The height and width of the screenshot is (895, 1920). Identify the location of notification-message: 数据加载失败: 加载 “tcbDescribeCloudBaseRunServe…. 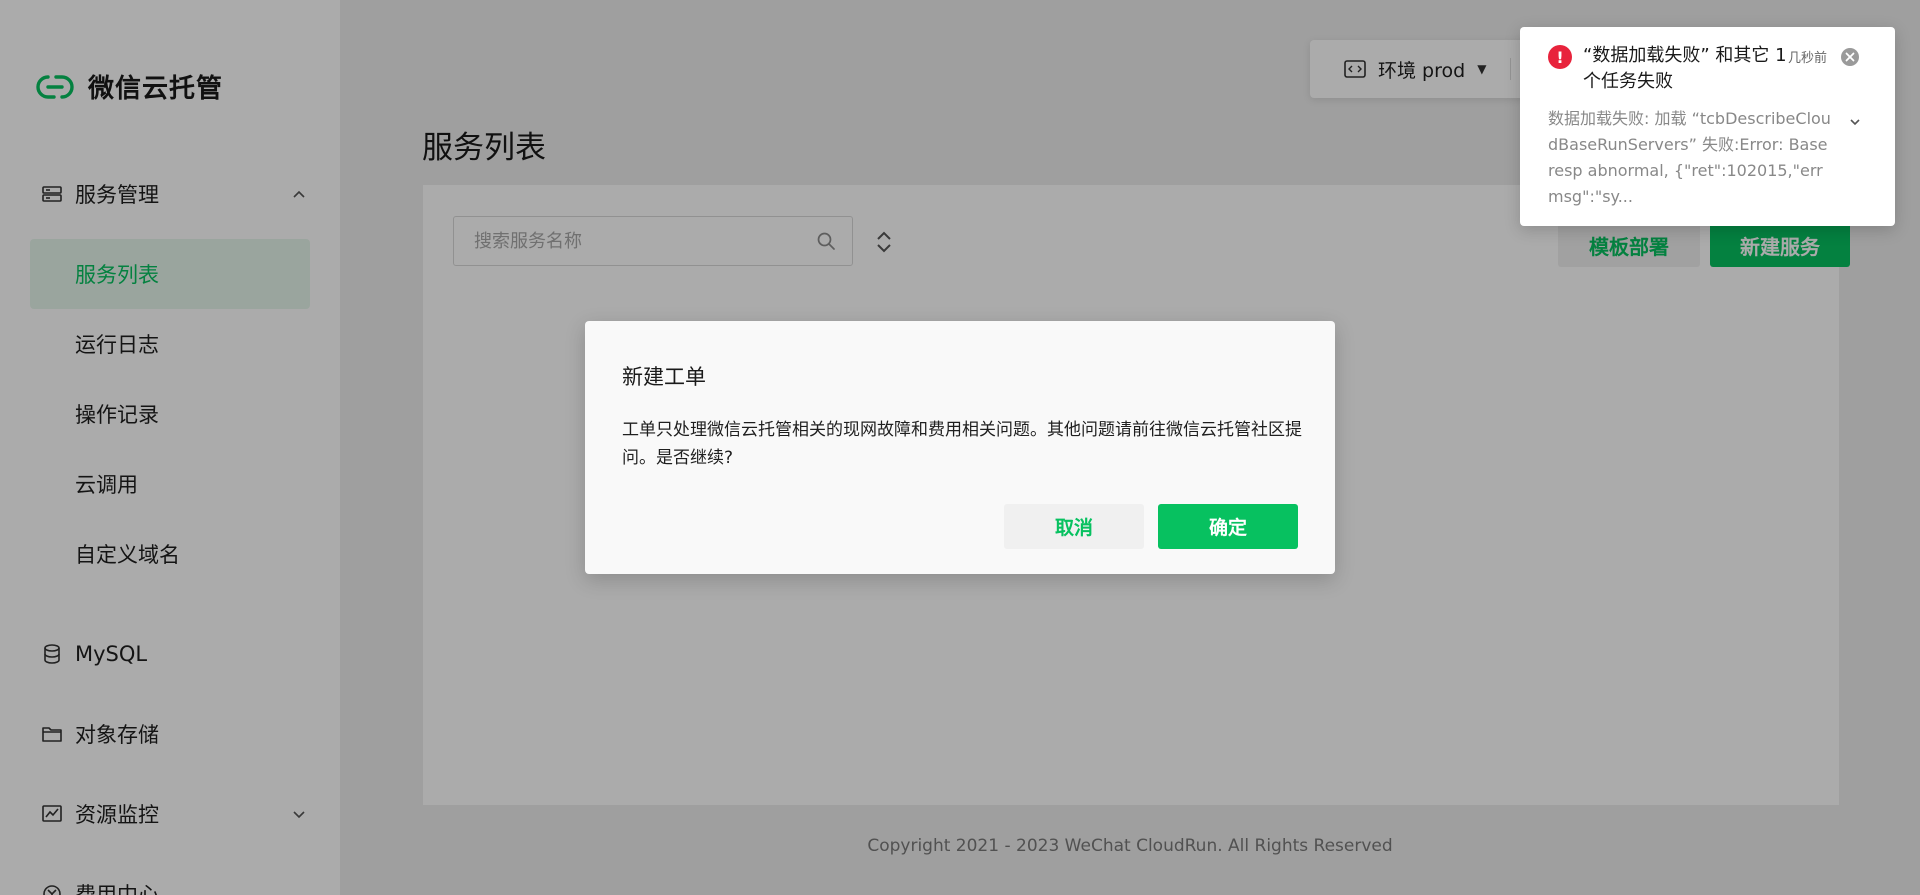
(1689, 157).